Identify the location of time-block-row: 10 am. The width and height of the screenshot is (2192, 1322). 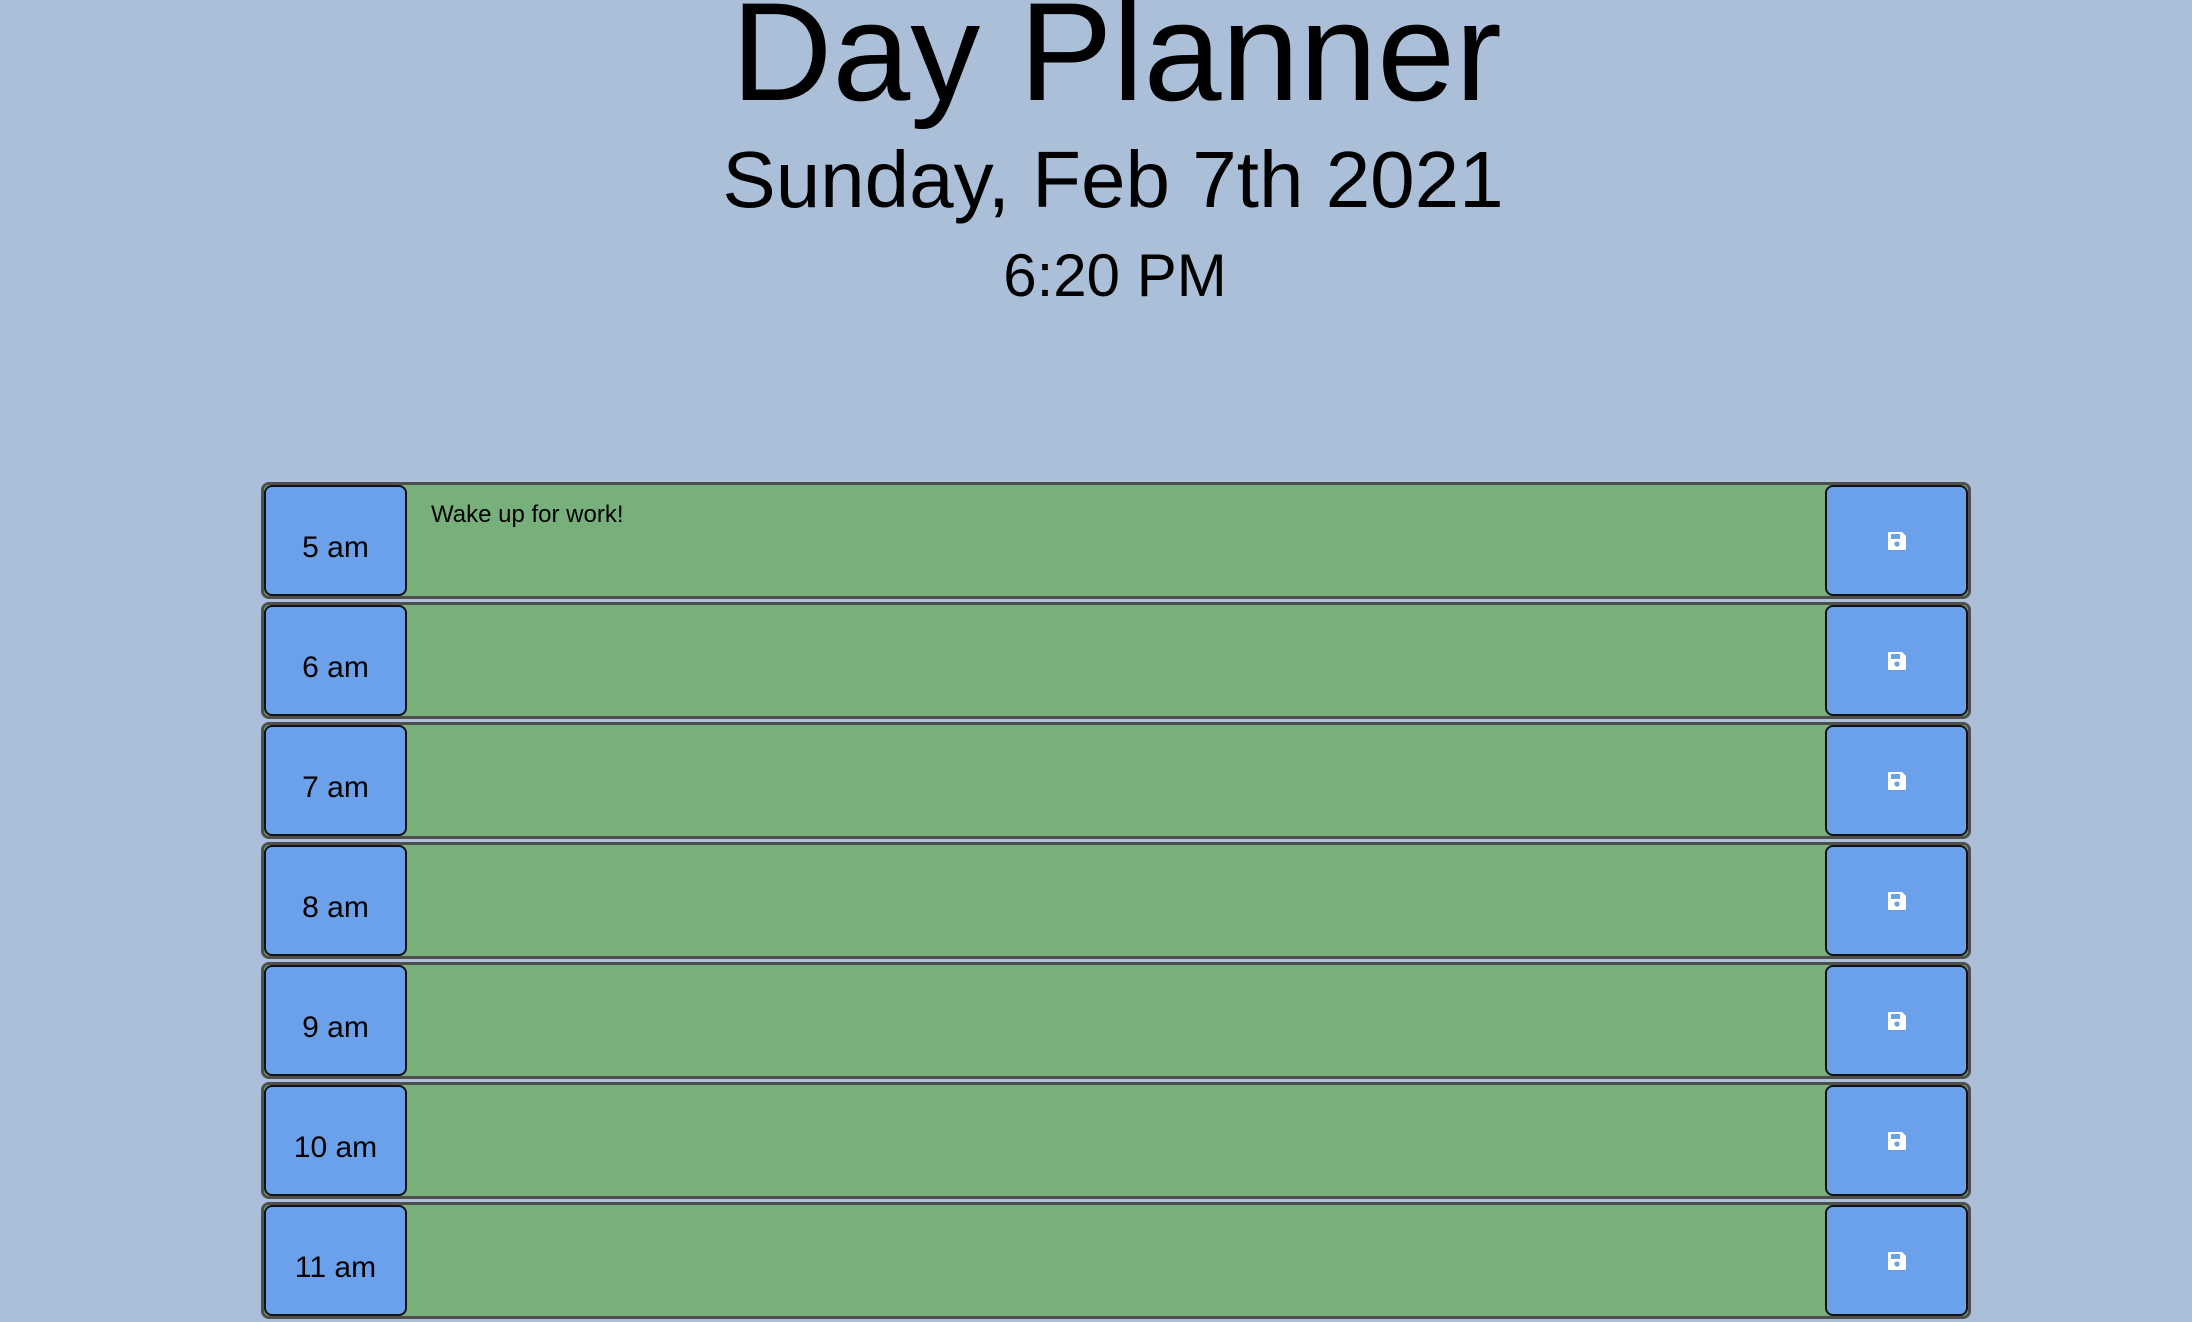
(1116, 1140).